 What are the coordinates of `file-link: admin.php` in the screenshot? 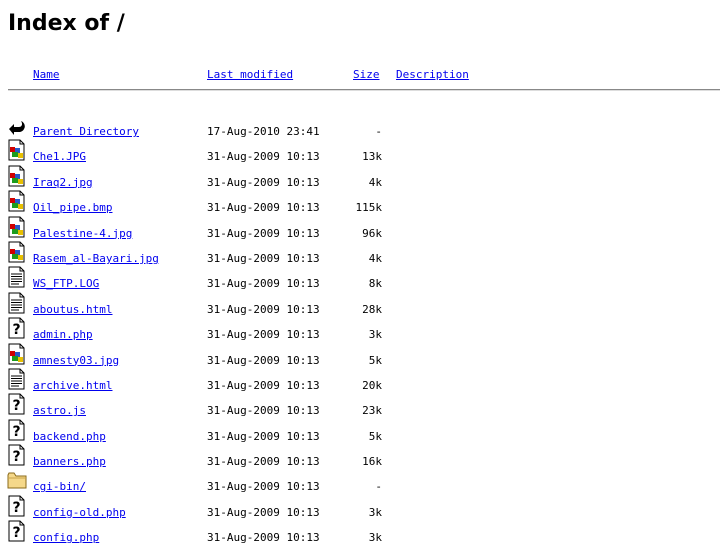 It's located at (63, 335).